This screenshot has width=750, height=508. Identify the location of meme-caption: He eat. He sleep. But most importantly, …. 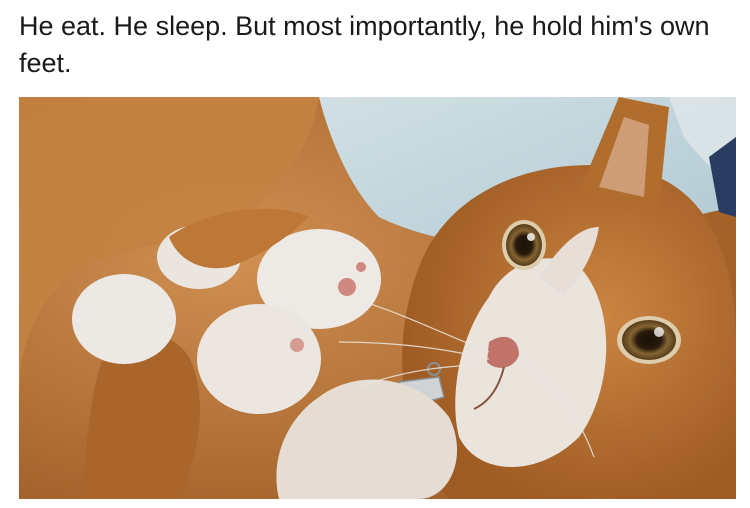
(364, 44).